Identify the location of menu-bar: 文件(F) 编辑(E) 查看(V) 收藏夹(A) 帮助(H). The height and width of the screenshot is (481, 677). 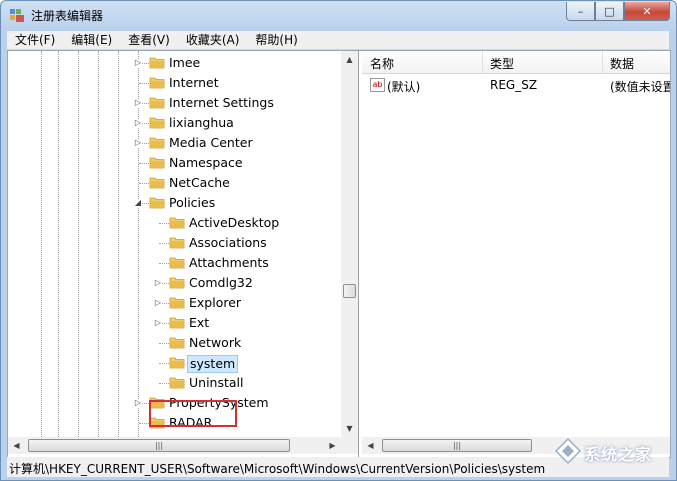
(338, 40).